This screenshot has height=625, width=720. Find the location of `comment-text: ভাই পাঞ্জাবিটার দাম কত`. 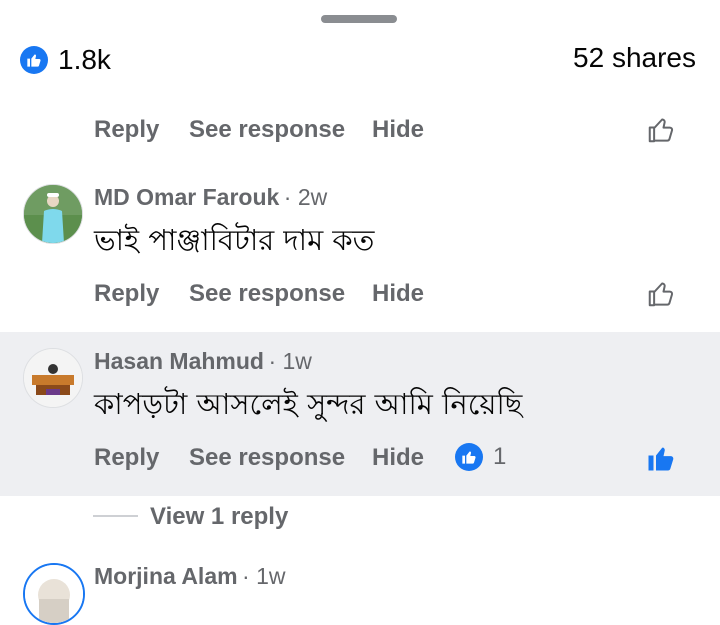

comment-text: ভাই পাঞ্জাবিটার দাম কত is located at coordinates (234, 240).